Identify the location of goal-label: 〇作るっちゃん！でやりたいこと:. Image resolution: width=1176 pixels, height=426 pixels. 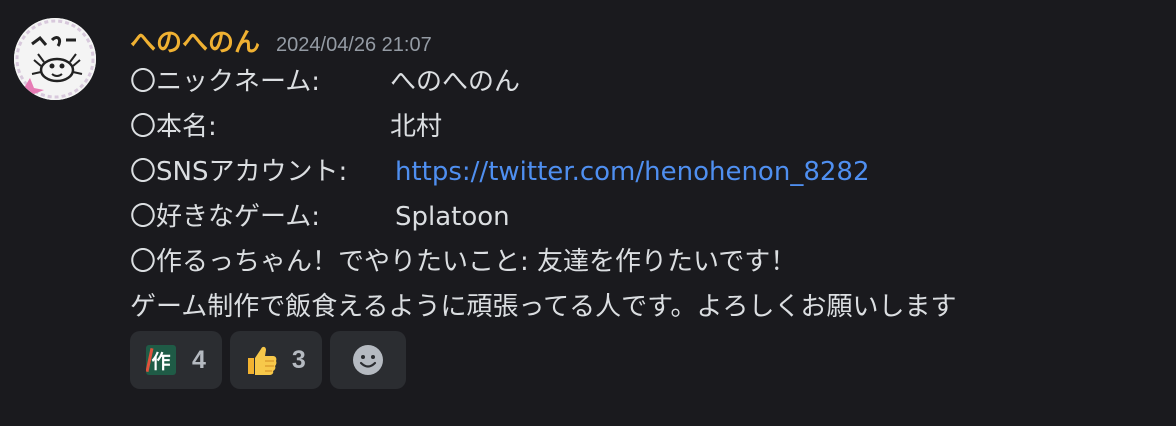
(329, 262).